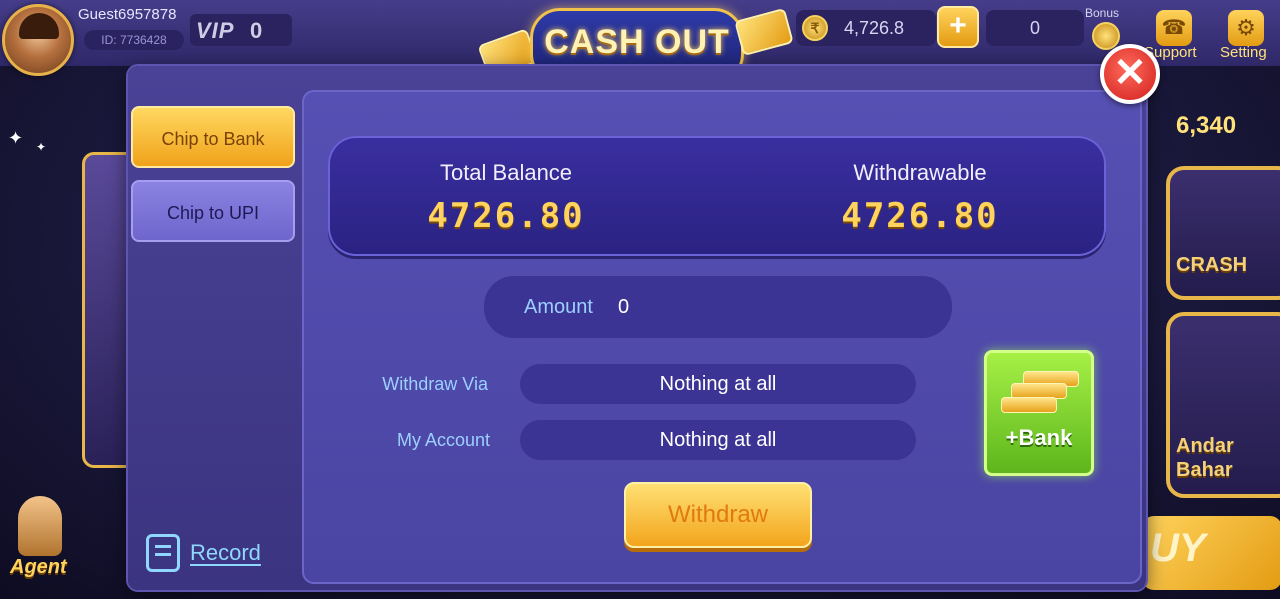 This screenshot has height=599, width=1280. What do you see at coordinates (1130, 74) in the screenshot?
I see `close-icon: ✕` at bounding box center [1130, 74].